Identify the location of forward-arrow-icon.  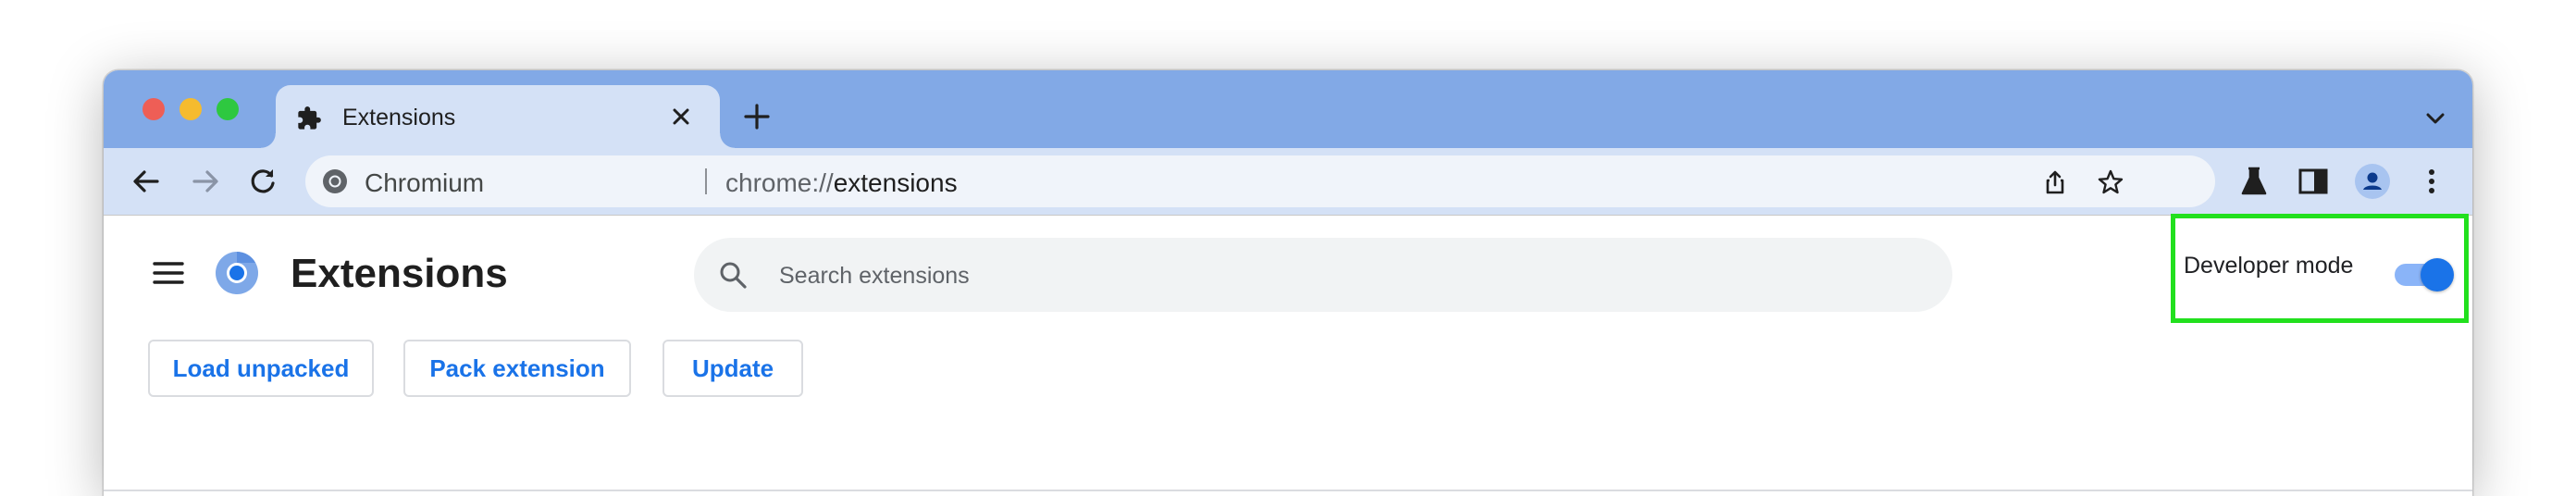
(206, 181).